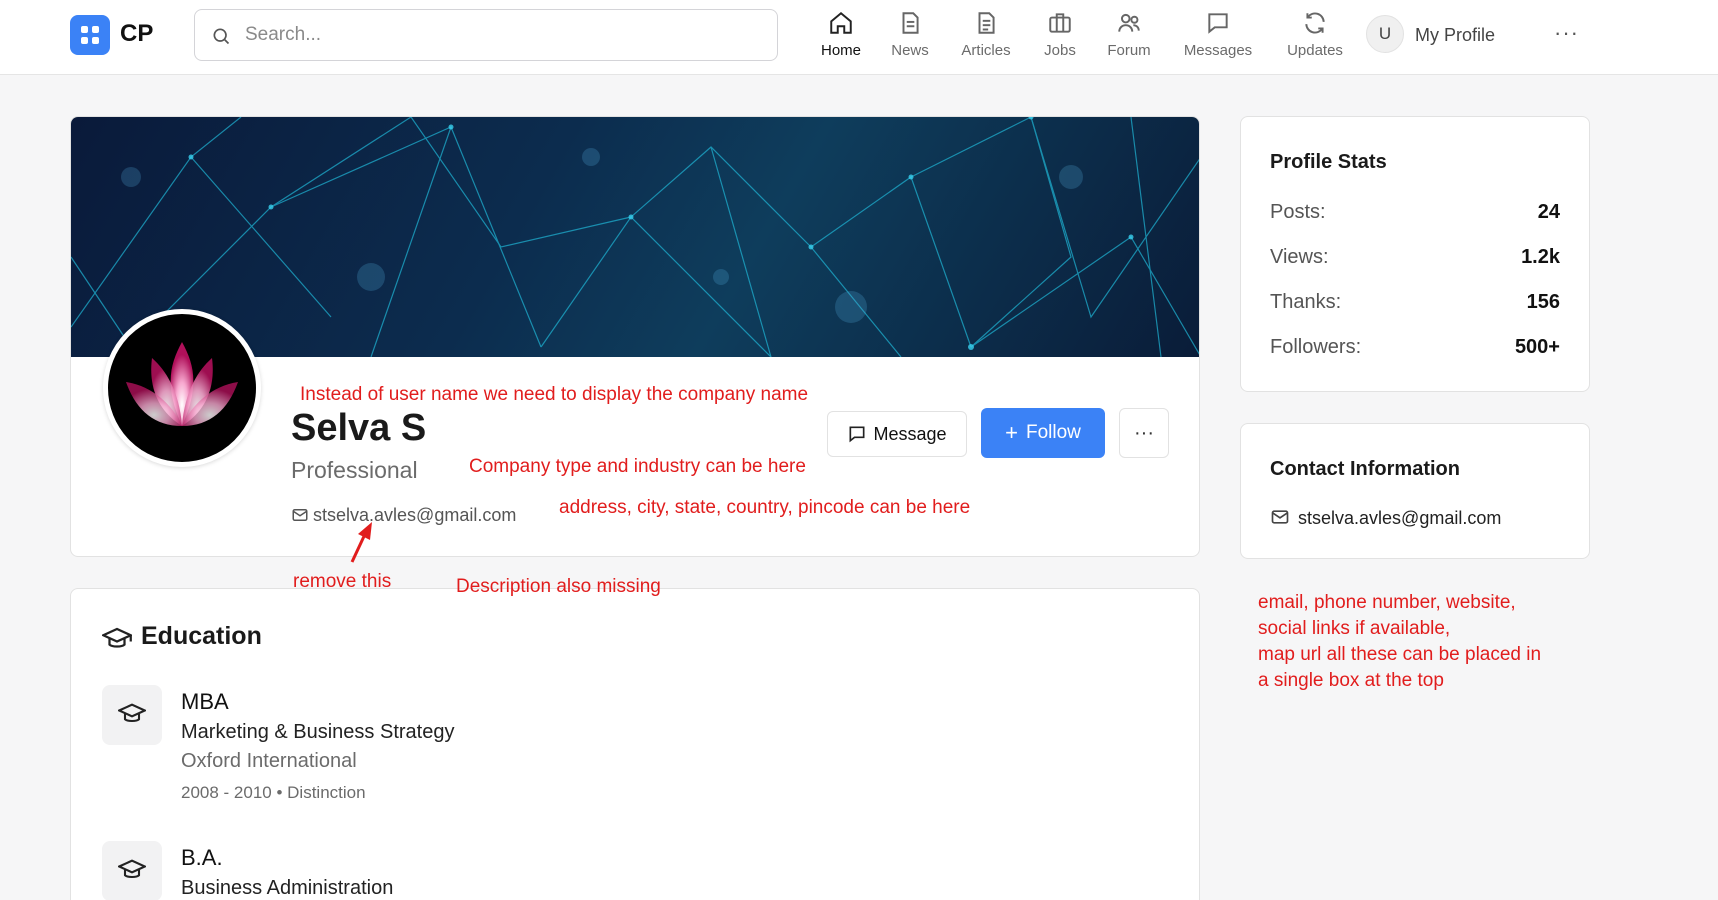  I want to click on profile-email-text: stselva.avles@gmail.com, so click(415, 515).